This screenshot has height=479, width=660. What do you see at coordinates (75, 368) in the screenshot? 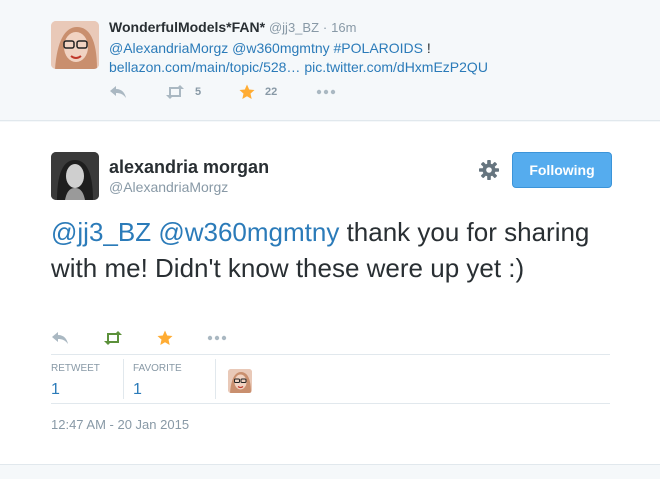
I see `retweet-stat-label: RETWEET` at bounding box center [75, 368].